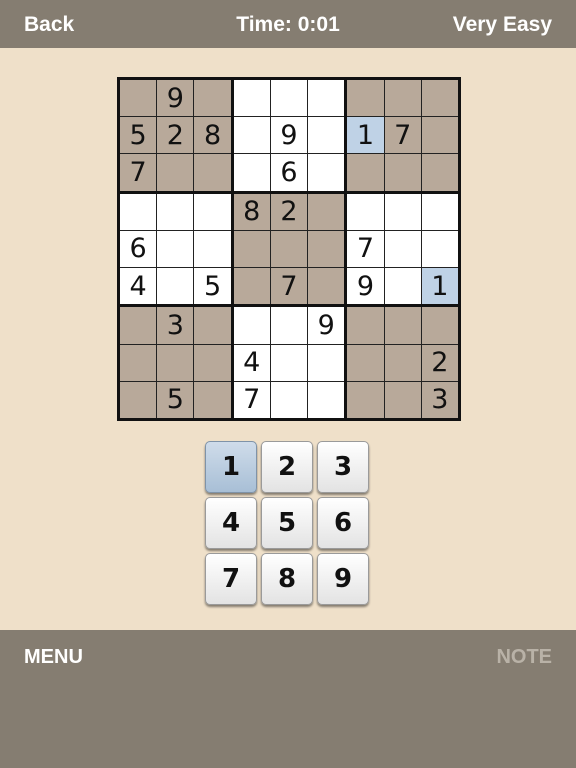 The image size is (576, 768). I want to click on keypad-key-2: 2, so click(287, 467).